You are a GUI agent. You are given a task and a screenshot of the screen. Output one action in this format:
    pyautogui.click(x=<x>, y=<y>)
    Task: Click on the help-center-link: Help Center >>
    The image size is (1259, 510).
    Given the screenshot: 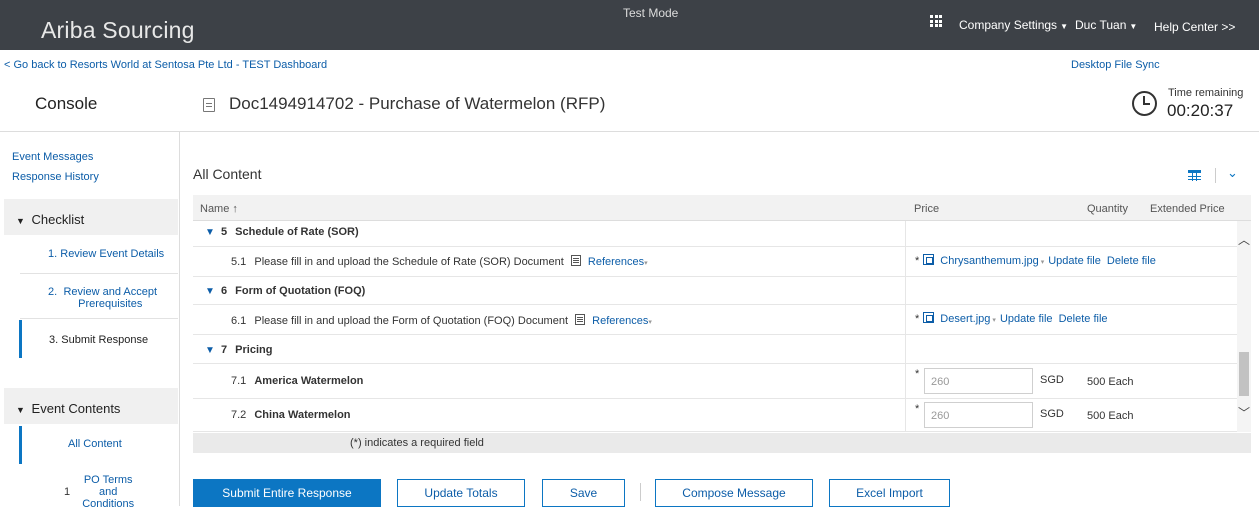 What is the action you would take?
    pyautogui.click(x=1194, y=27)
    